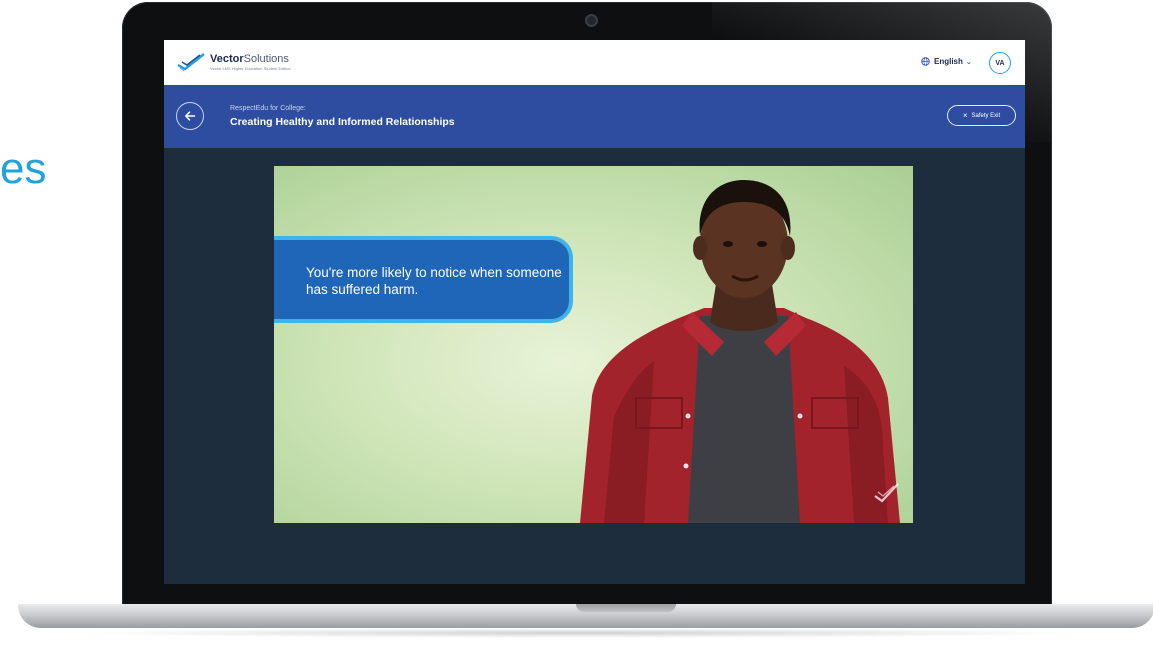  What do you see at coordinates (191, 62) in the screenshot?
I see `vector-solutions-logo-icon` at bounding box center [191, 62].